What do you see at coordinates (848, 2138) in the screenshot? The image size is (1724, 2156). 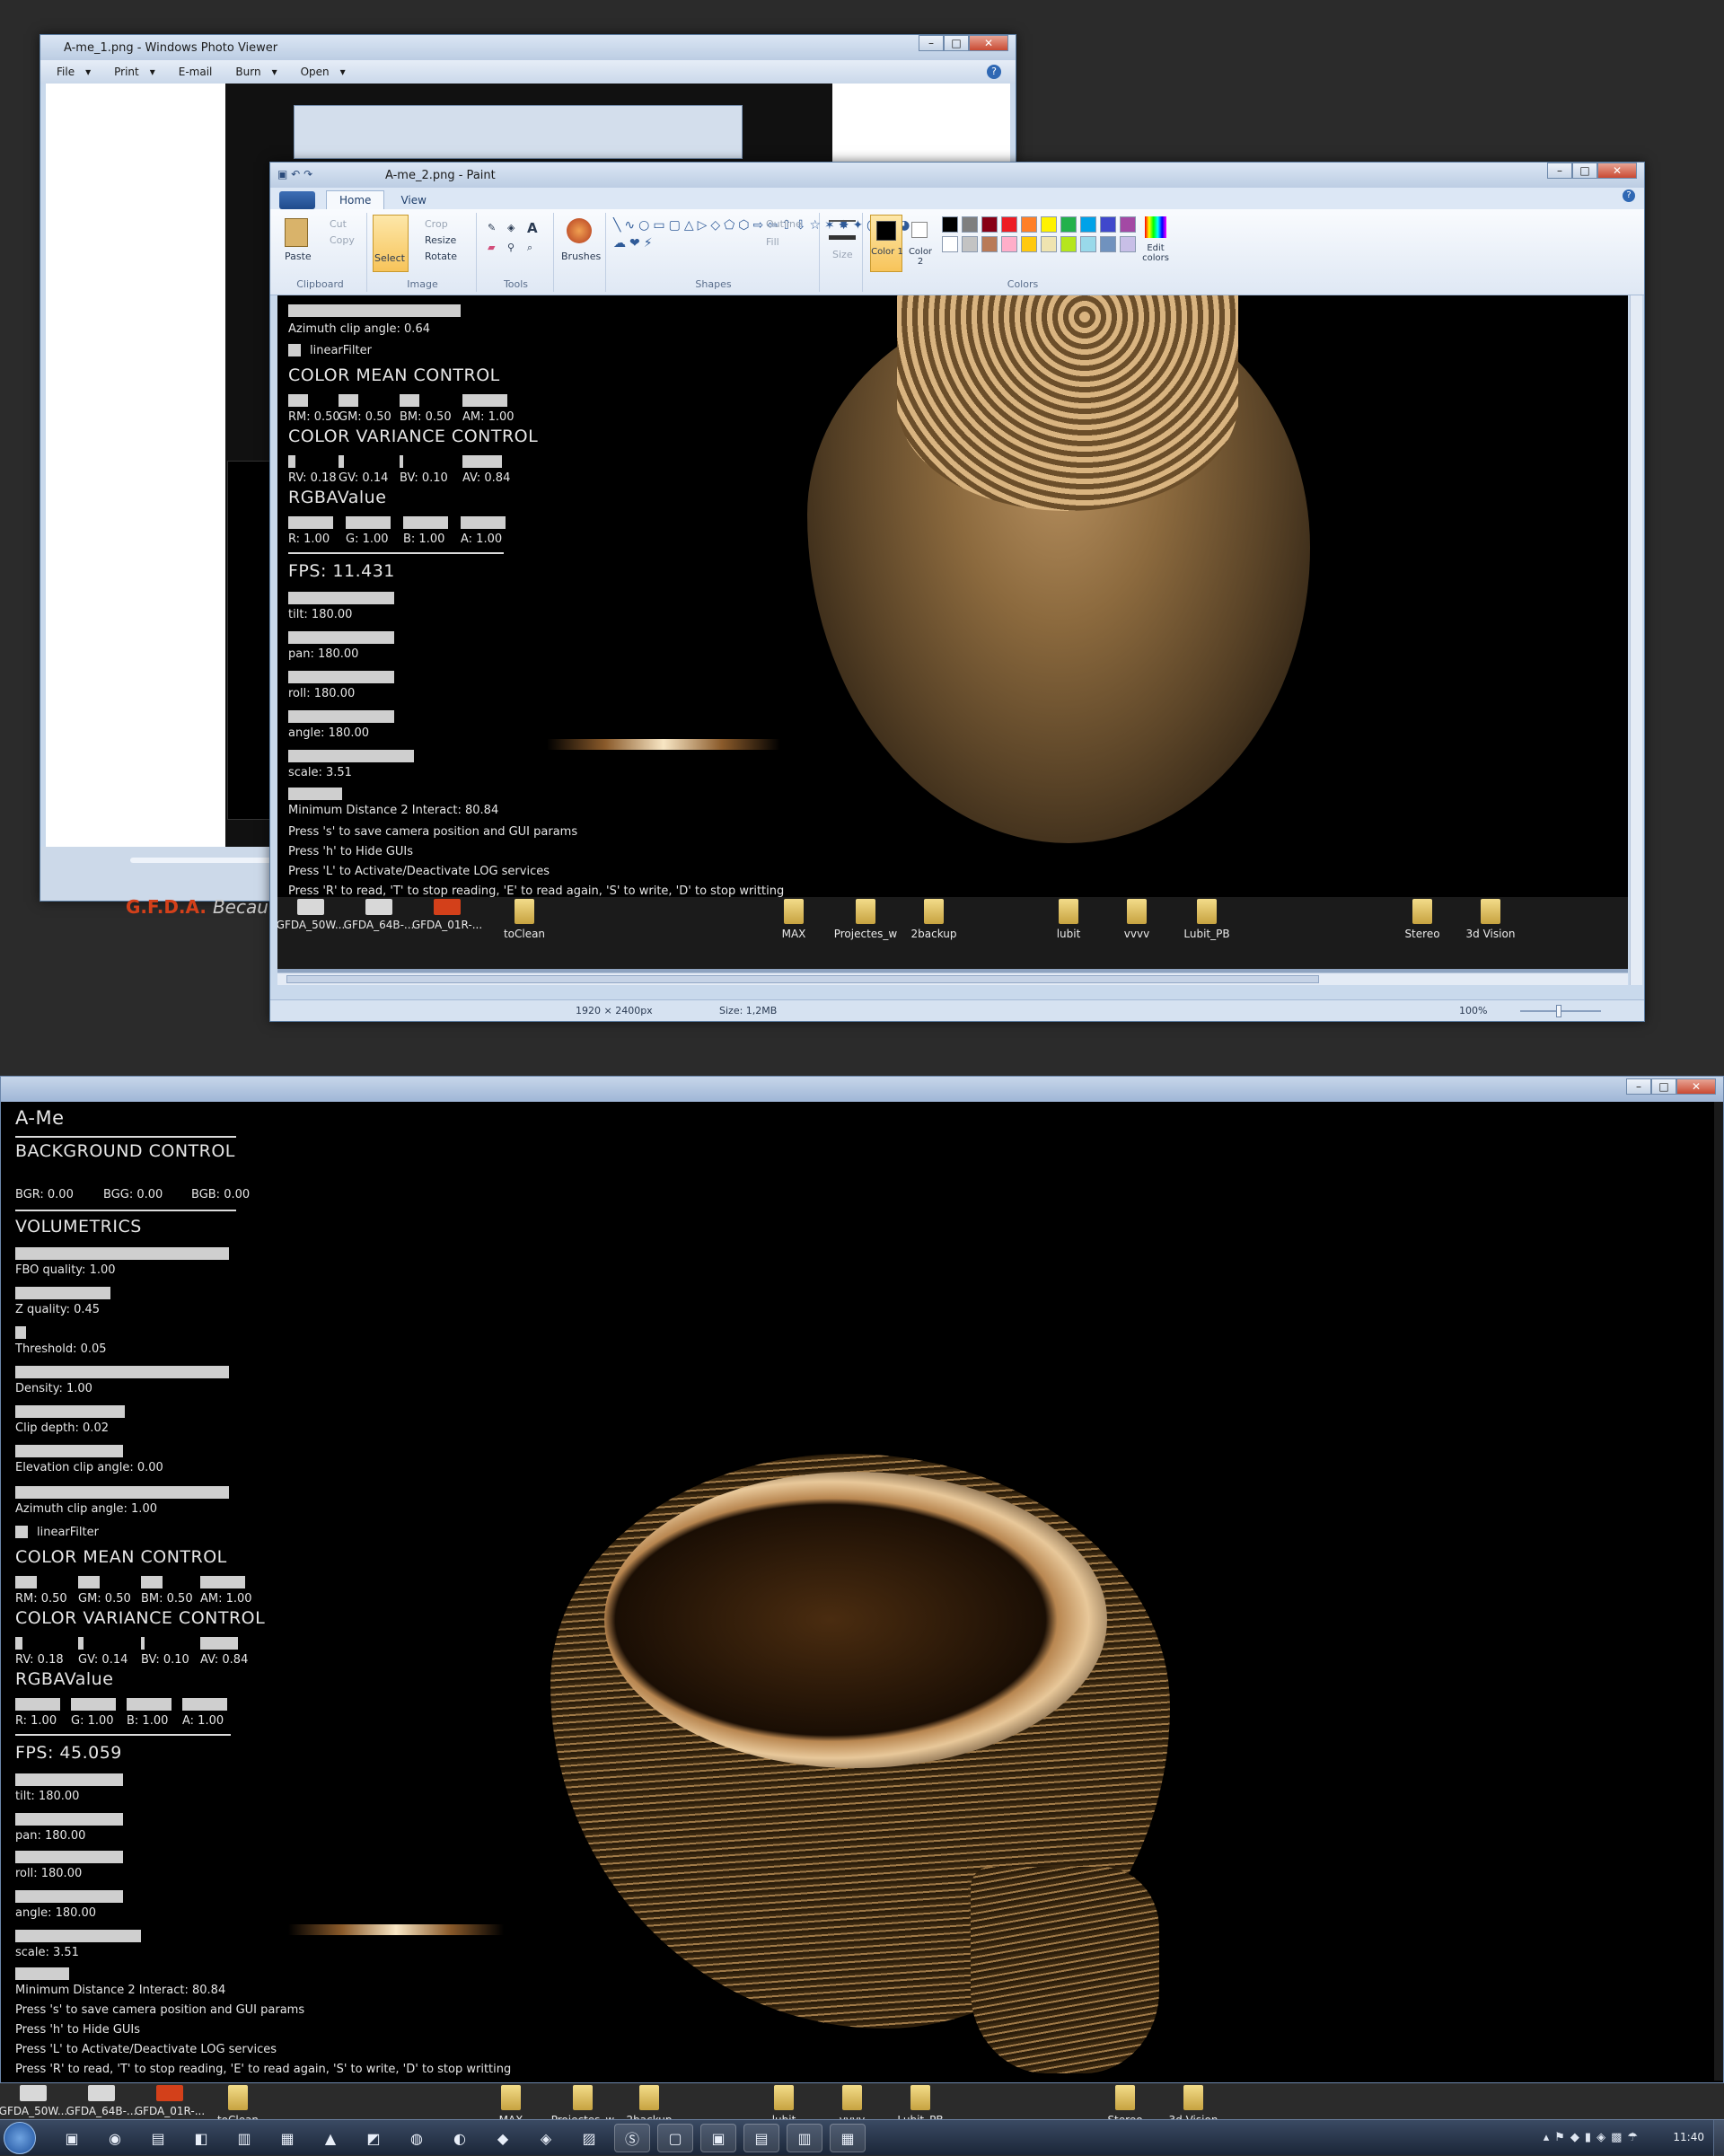 I see `taskbar-app-19: ▦` at bounding box center [848, 2138].